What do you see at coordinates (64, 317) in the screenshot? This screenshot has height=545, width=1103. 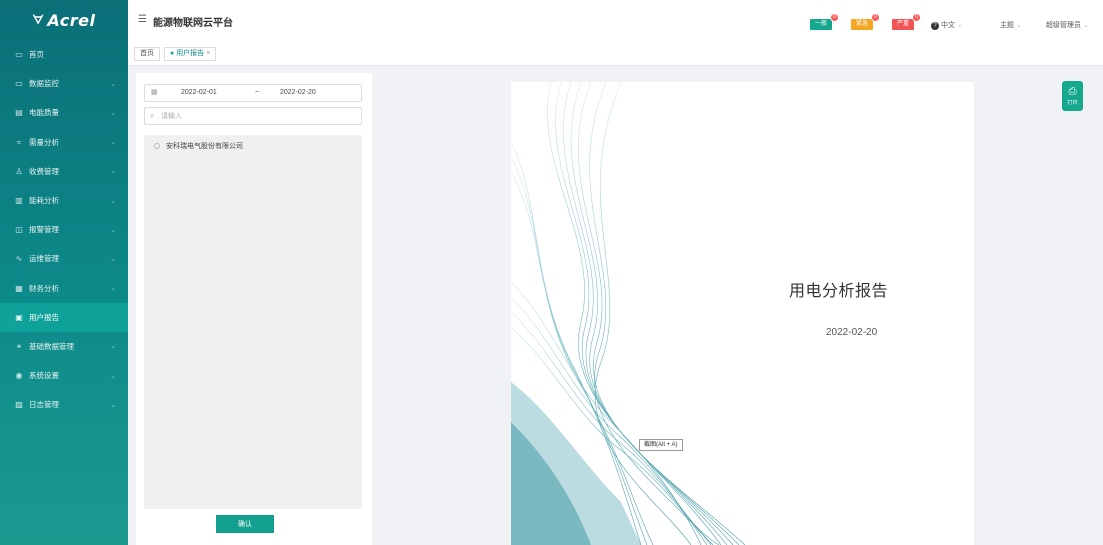 I see `sidebar-item: ▣ 用户报告` at bounding box center [64, 317].